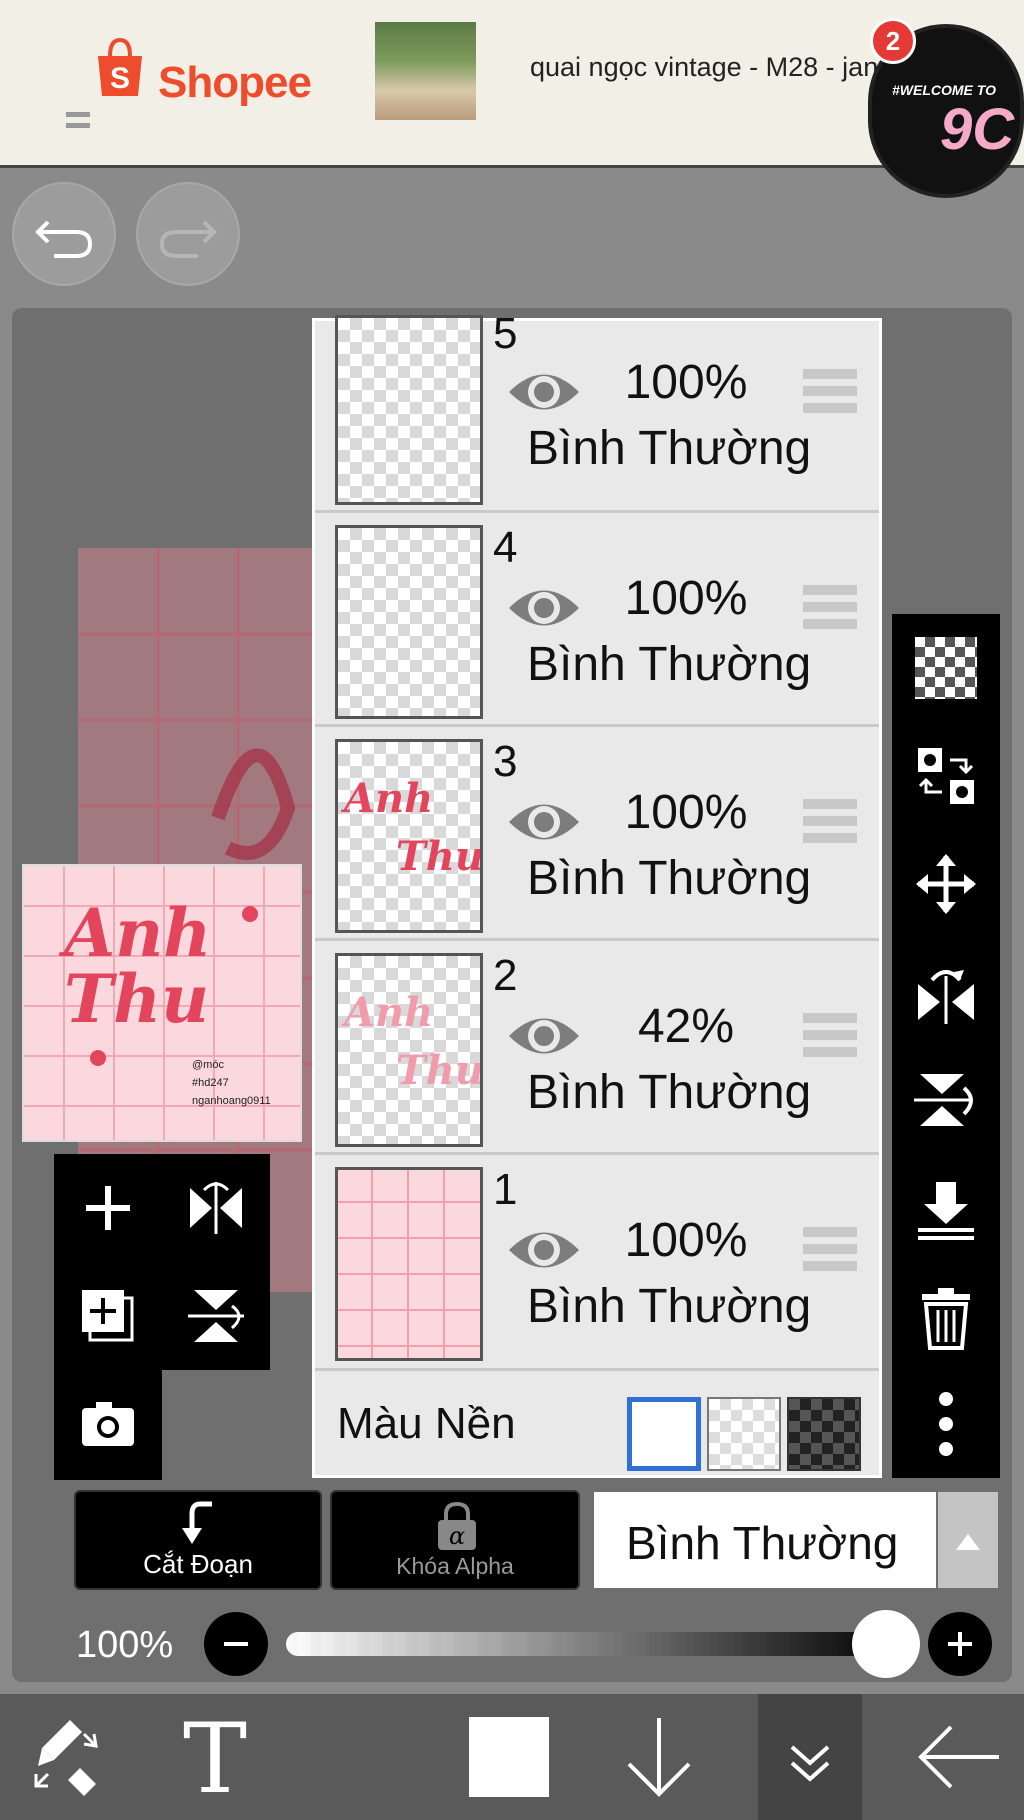  I want to click on merge-down-button, so click(946, 1210).